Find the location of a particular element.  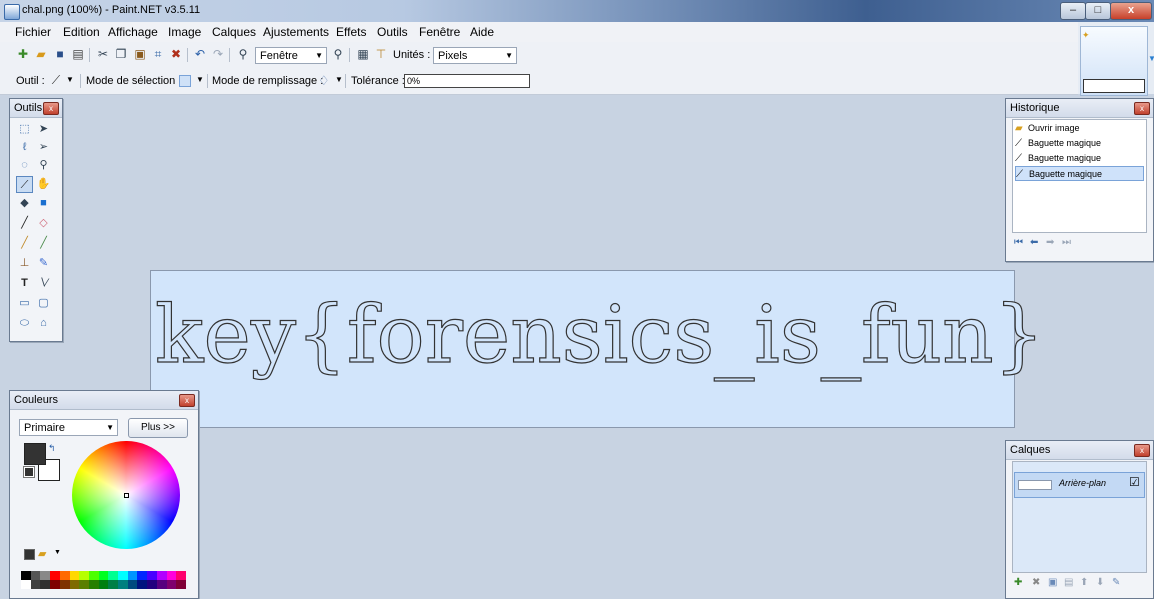

history-item: ▰ Ouvrir image is located at coordinates (1079, 128).